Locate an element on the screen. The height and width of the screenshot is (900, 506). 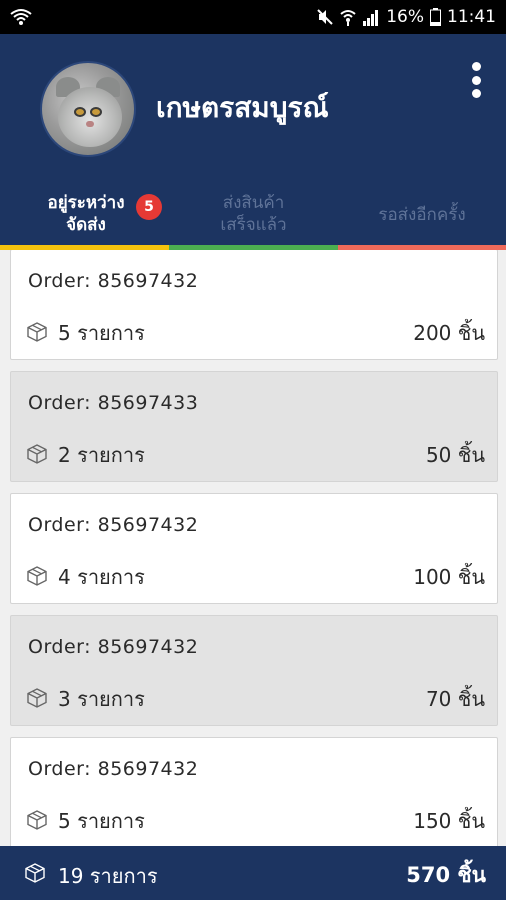
order-card: Order: 85697432 3 รายการ 70 ชิ้น is located at coordinates (254, 670).